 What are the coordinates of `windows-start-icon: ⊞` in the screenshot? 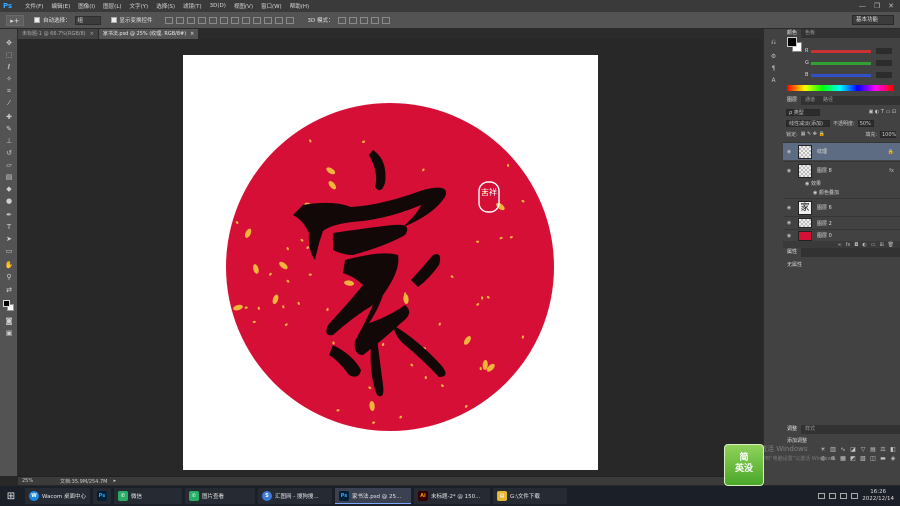 It's located at (11, 496).